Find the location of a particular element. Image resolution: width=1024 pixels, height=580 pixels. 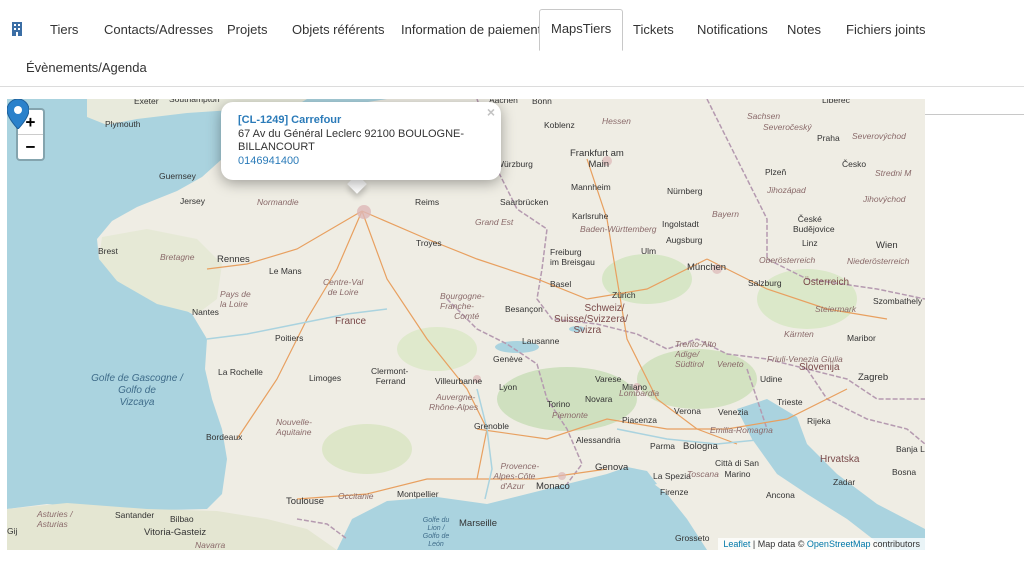

openstreetmap-link: OpenStreetMap is located at coordinates (839, 544).